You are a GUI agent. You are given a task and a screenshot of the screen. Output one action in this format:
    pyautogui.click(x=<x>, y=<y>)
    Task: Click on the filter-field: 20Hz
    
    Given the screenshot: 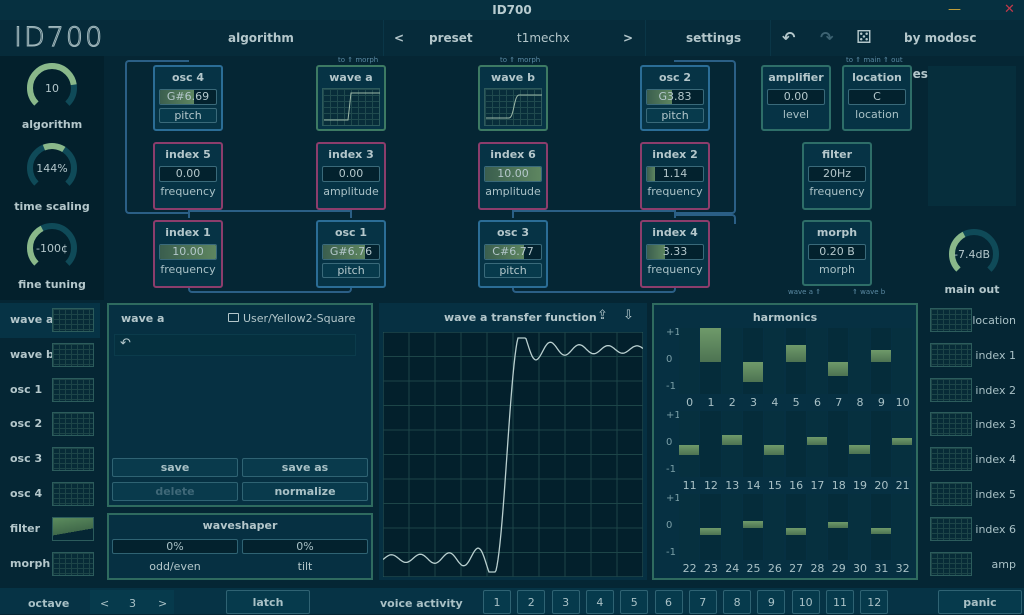 What is the action you would take?
    pyautogui.click(x=837, y=174)
    